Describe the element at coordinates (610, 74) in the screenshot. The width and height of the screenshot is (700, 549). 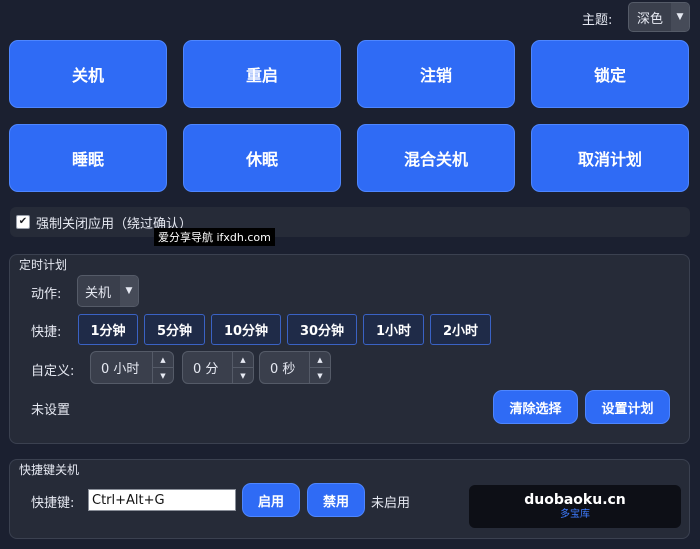
I see `lock-button: 锁定` at that location.